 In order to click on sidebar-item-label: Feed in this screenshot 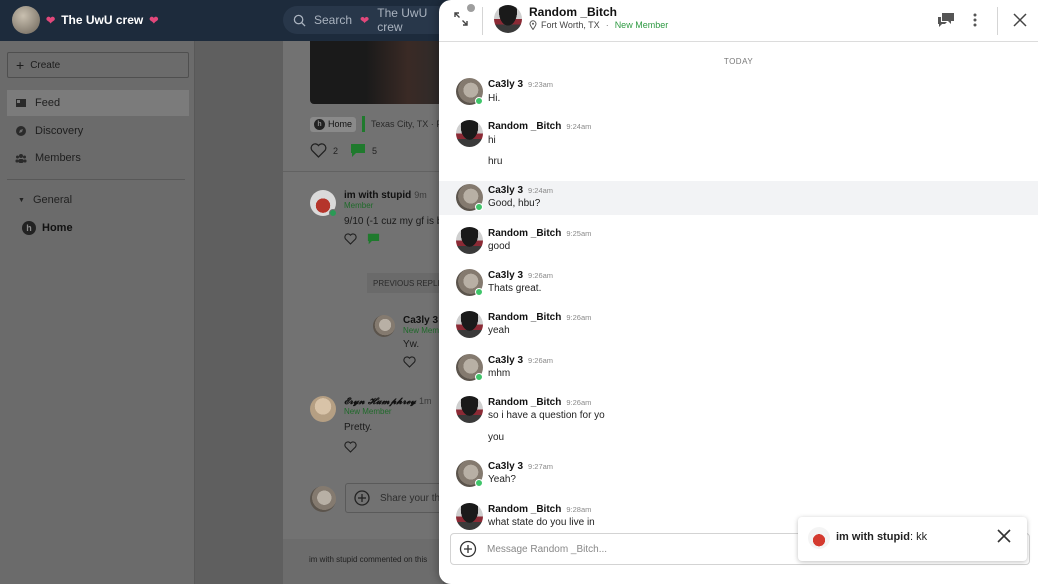, I will do `click(48, 103)`.